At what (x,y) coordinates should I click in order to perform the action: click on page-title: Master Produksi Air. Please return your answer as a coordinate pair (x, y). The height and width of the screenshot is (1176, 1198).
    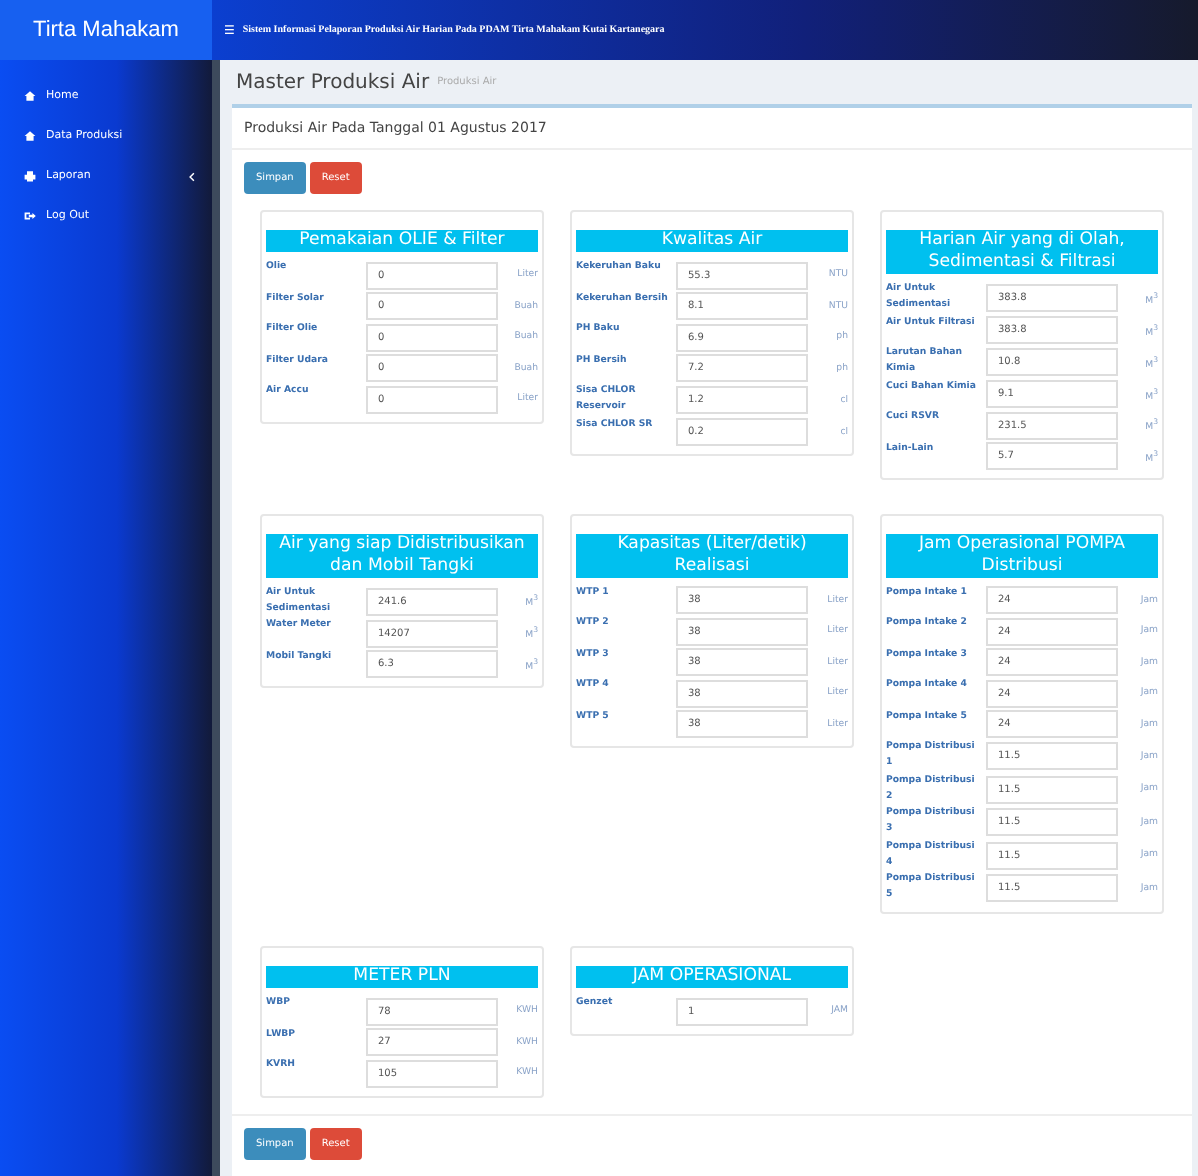
    Looking at the image, I should click on (333, 82).